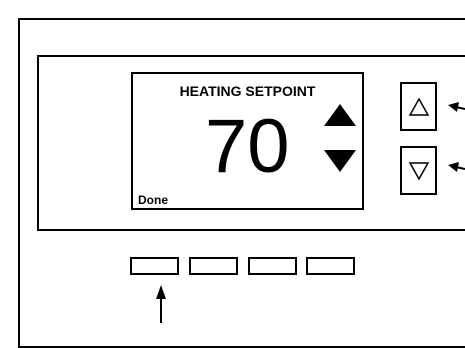 This screenshot has width=465, height=348. I want to click on up-button-pointer, so click(456, 107).